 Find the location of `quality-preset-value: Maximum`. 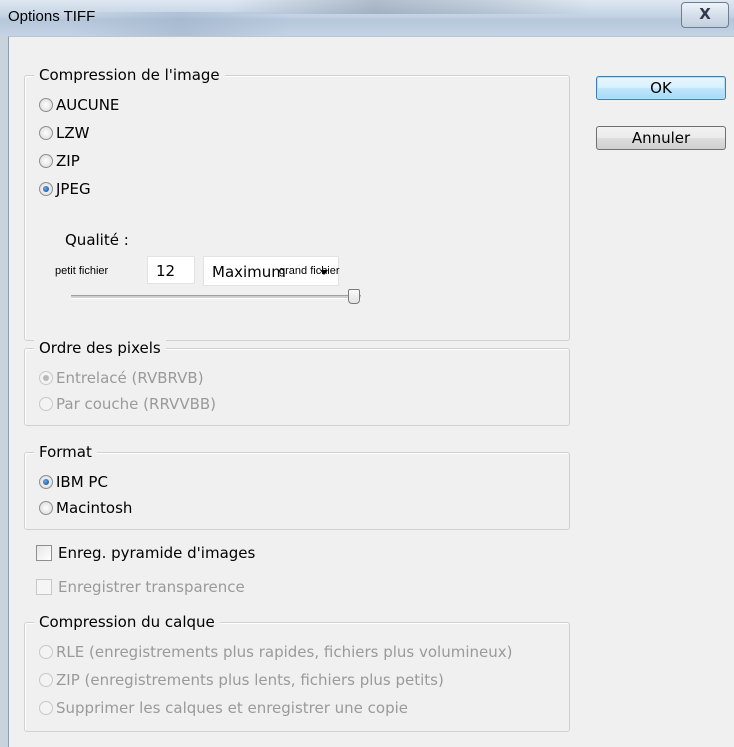

quality-preset-value: Maximum is located at coordinates (249, 272).